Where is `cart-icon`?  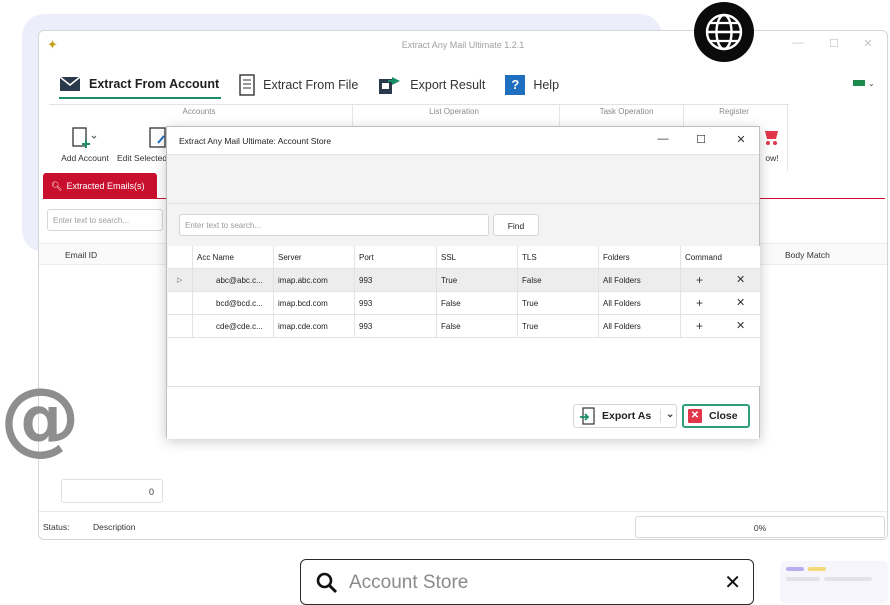
cart-icon is located at coordinates (771, 138).